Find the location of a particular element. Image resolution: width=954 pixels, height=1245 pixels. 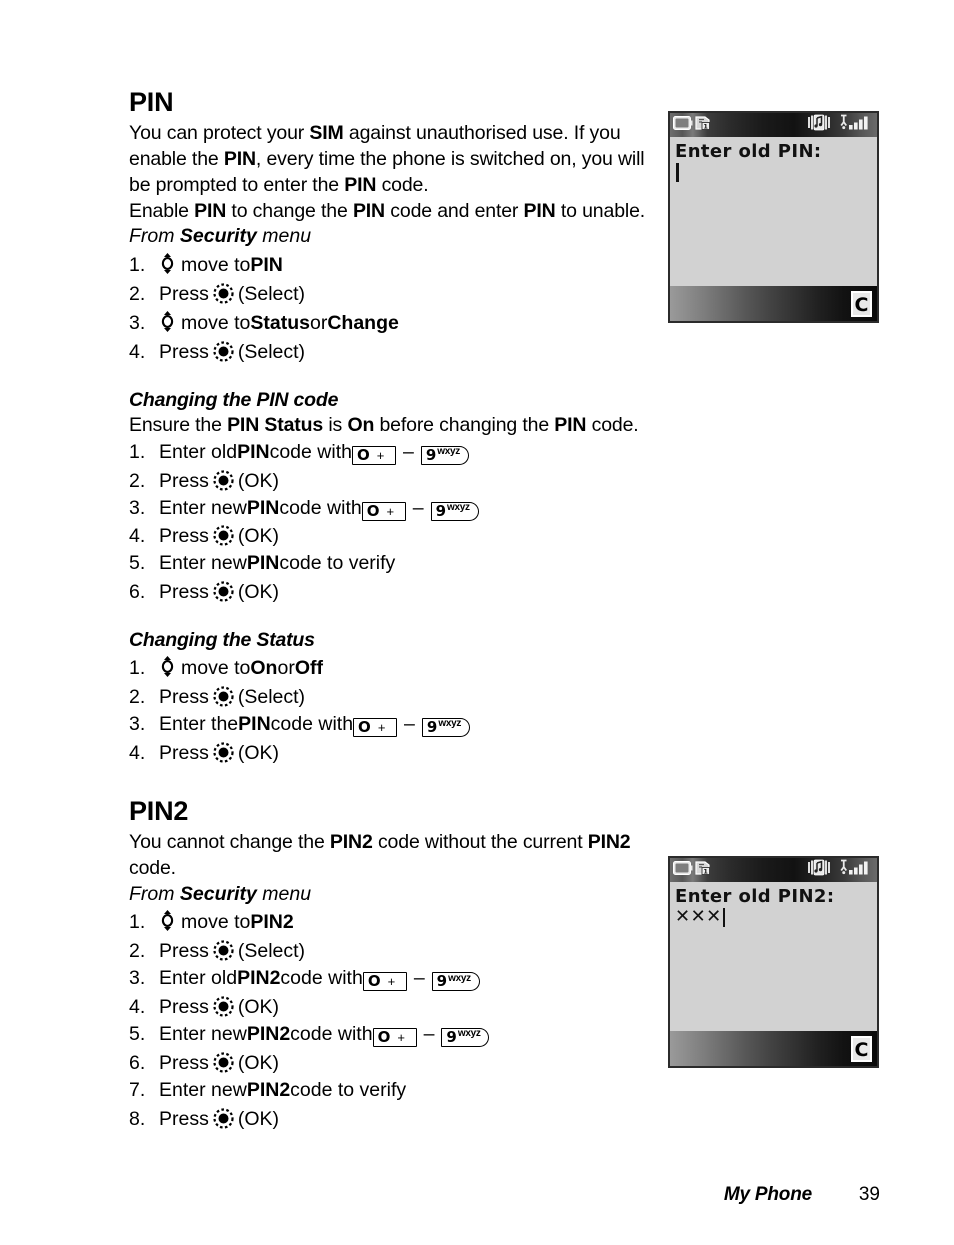

list-item: 4. Press (Select) is located at coordinates (389, 351).